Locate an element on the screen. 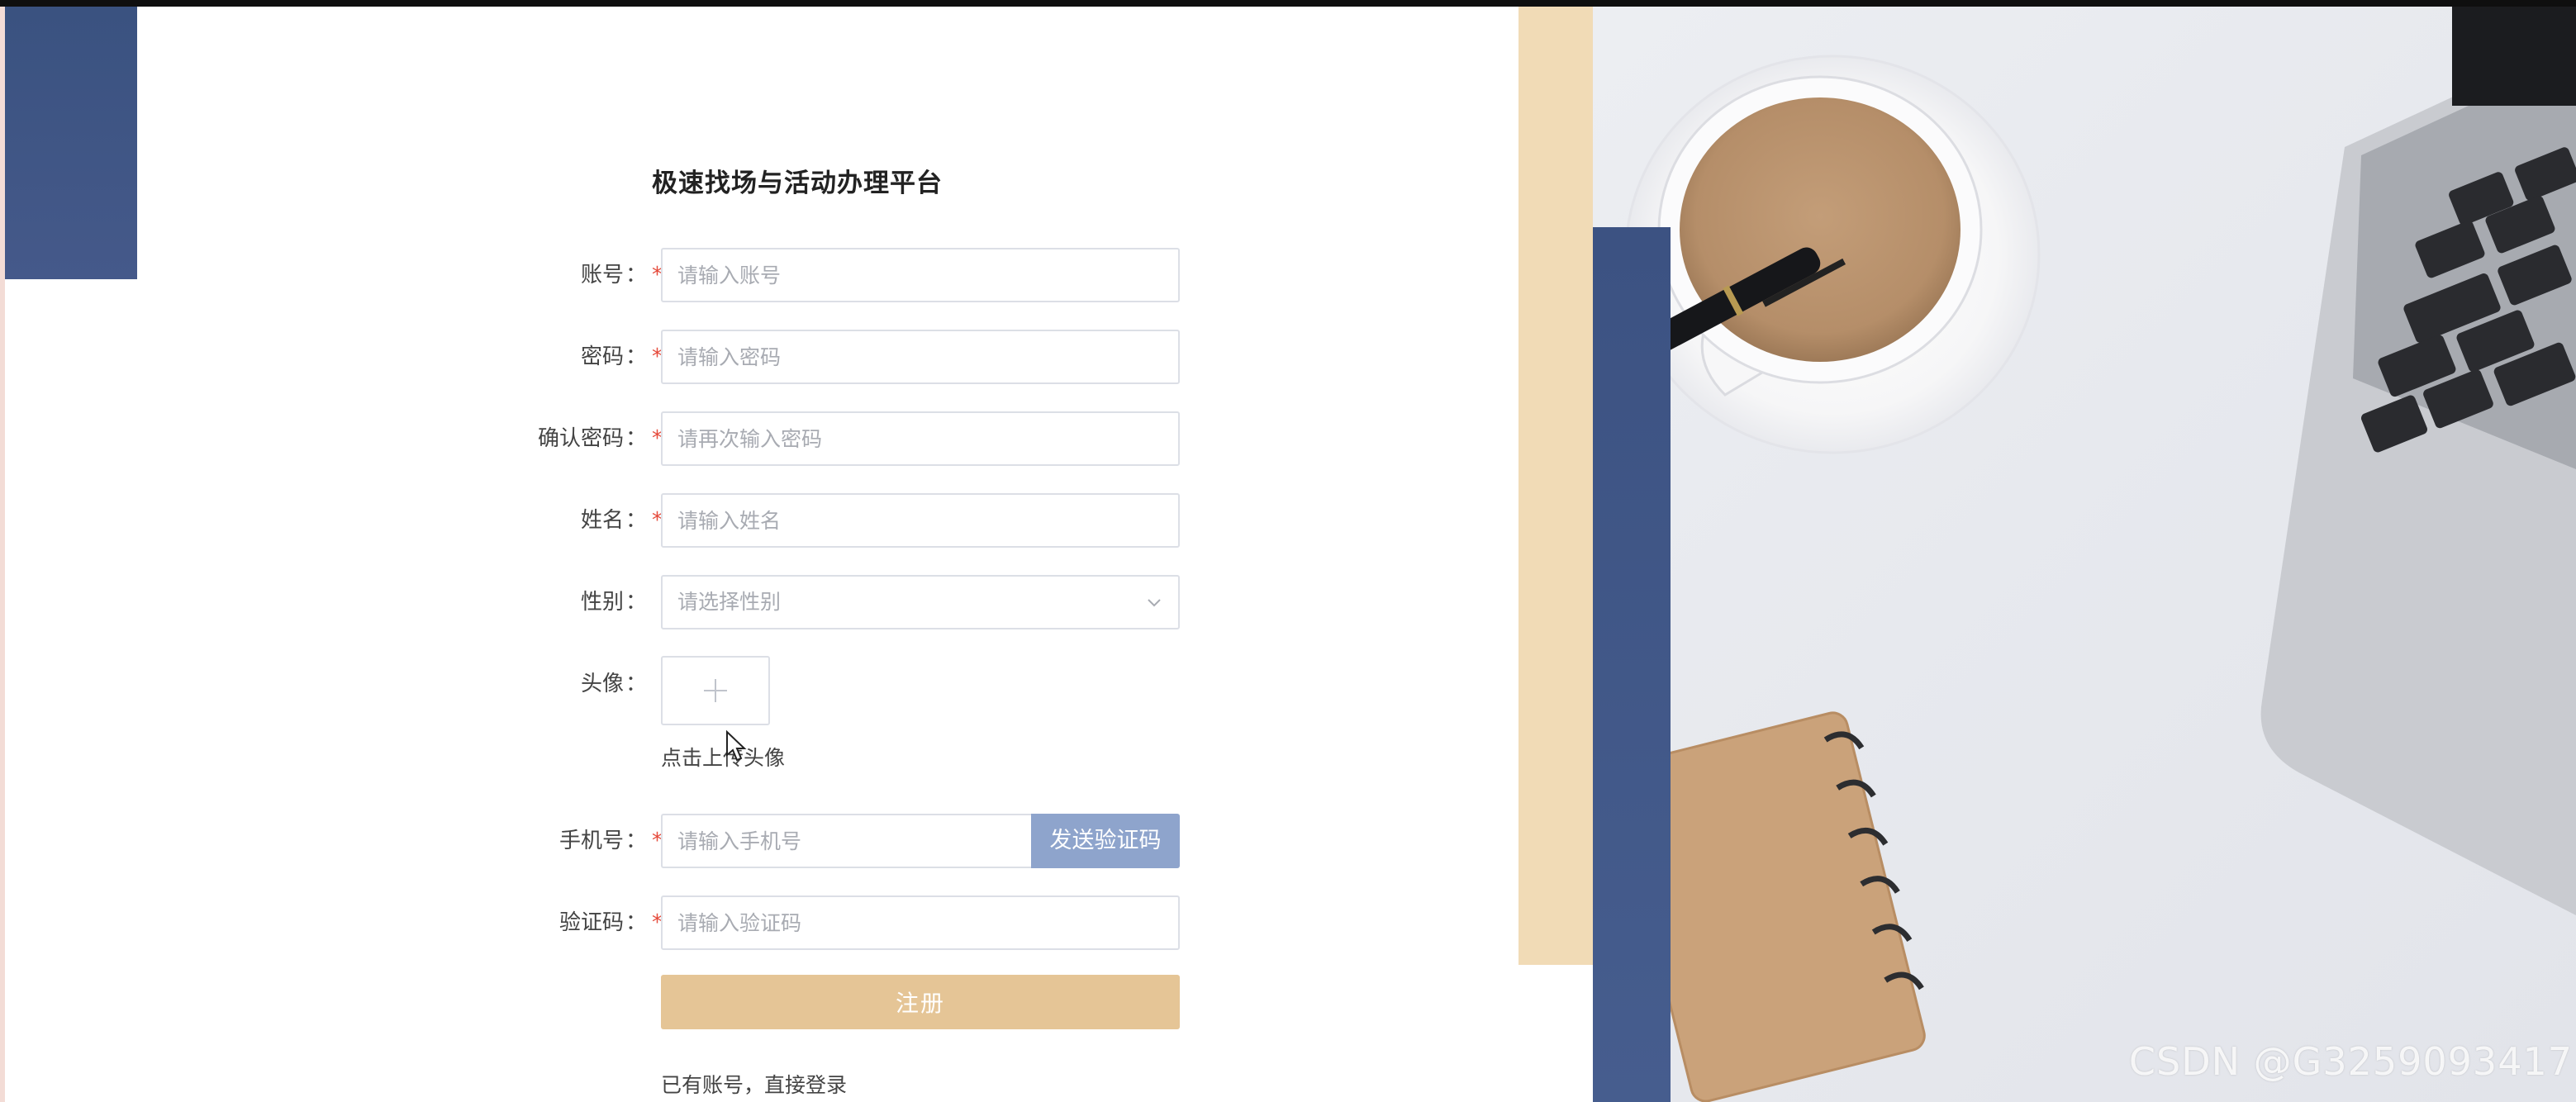  name-label: 姓名： * is located at coordinates (621, 520).